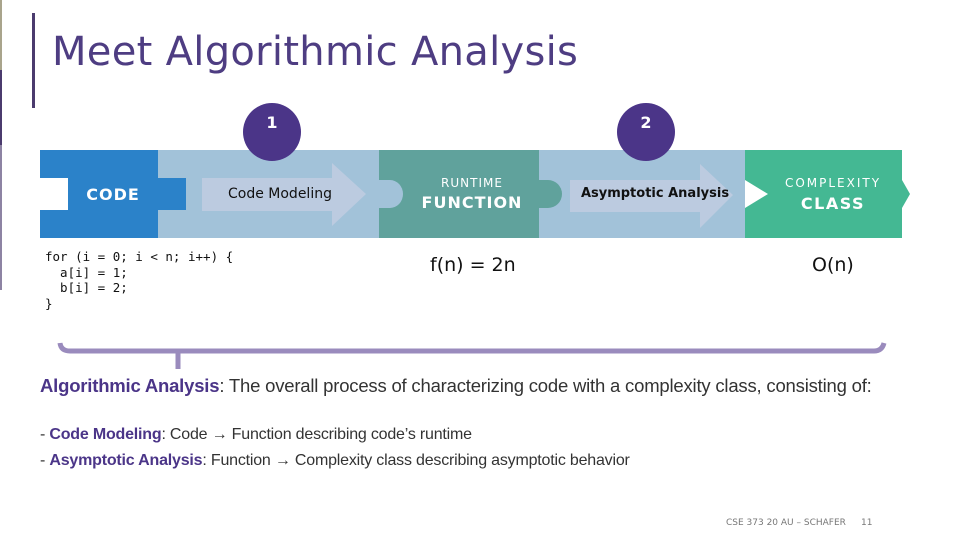  Describe the element at coordinates (126, 460) in the screenshot. I see `bullet-term: Asymptotic Analysis` at that location.